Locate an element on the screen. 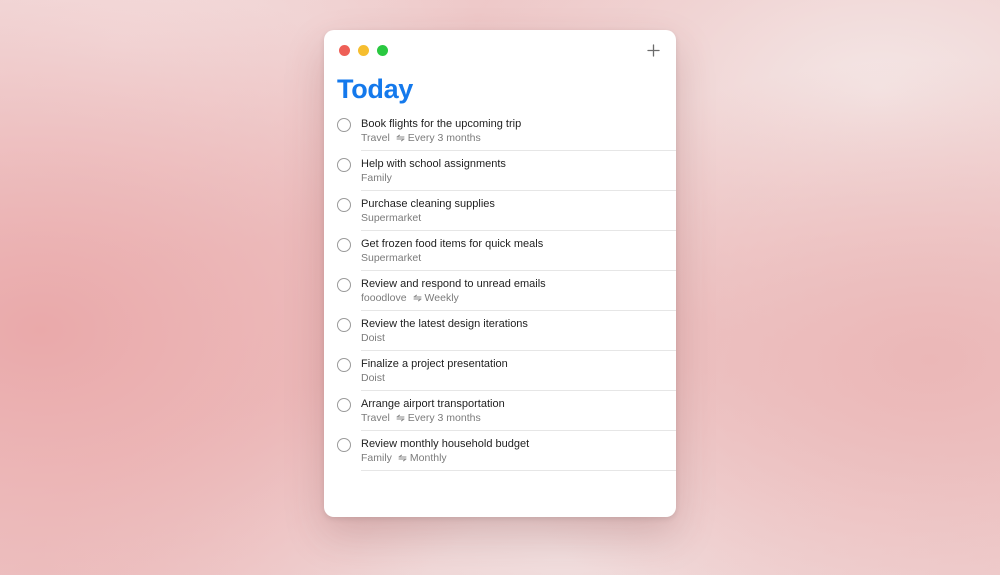  task-recurrence: Weekly is located at coordinates (436, 298).